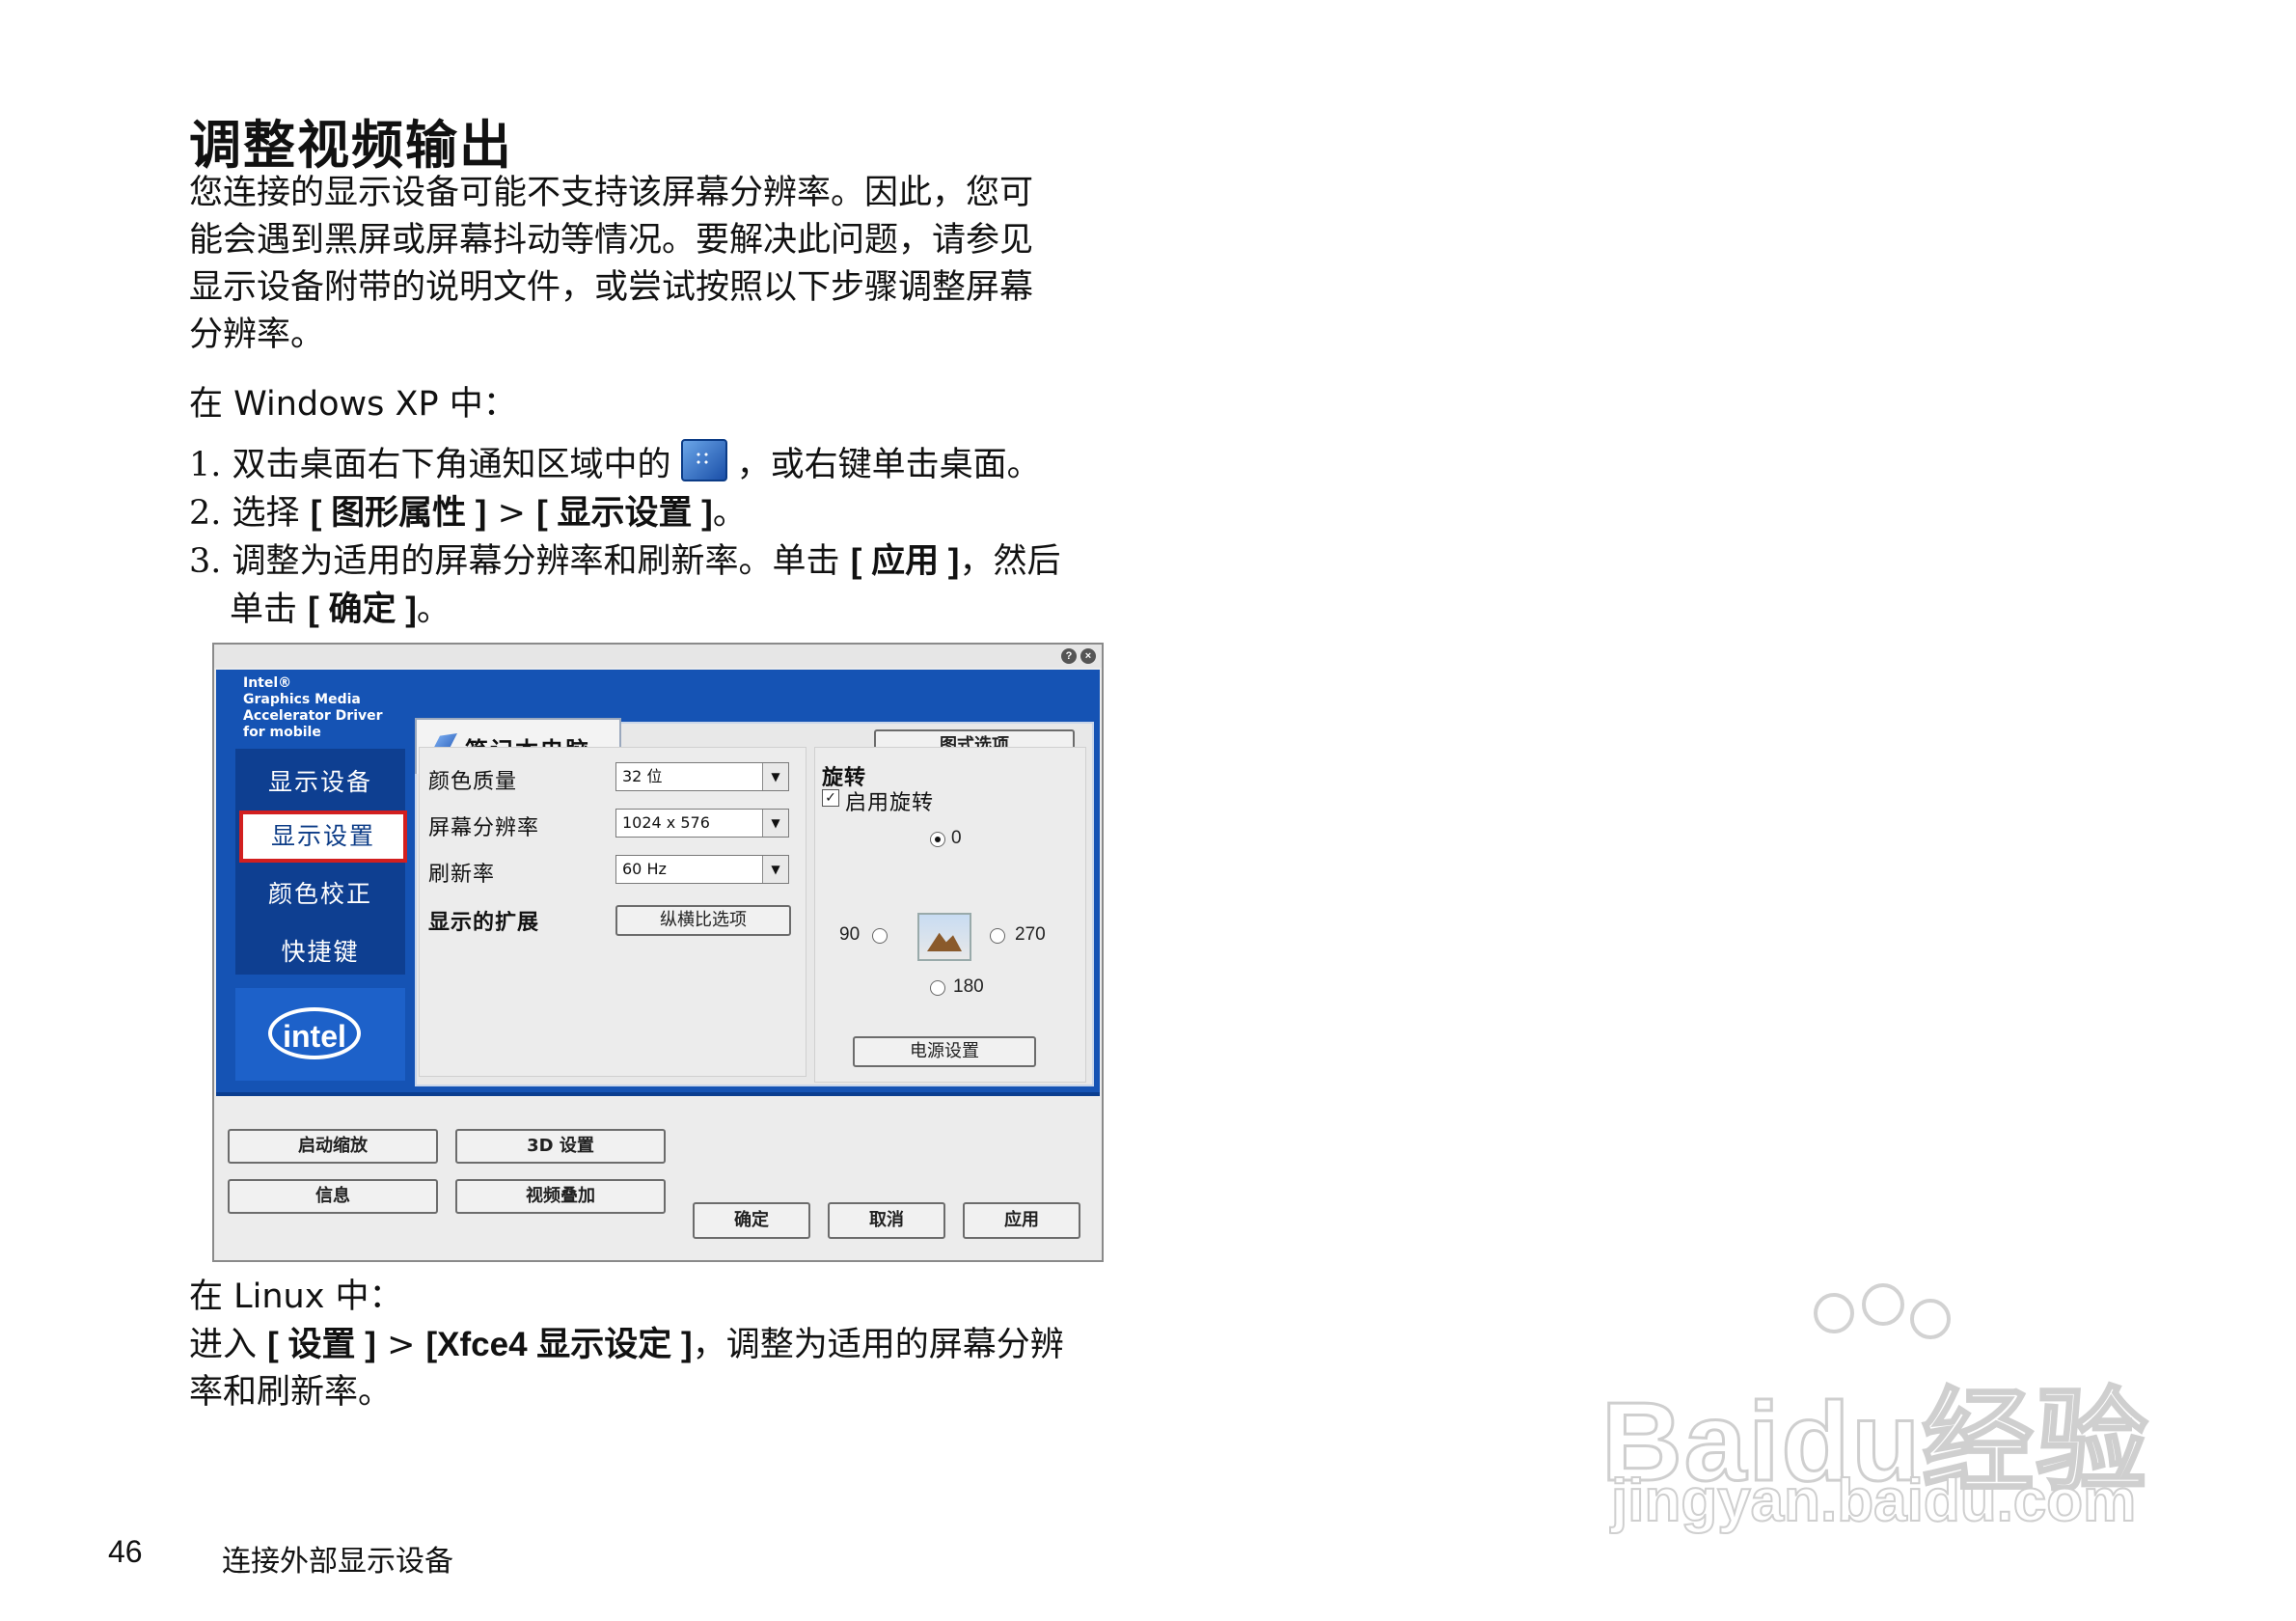  Describe the element at coordinates (223, 1345) in the screenshot. I see `linux-text: 进入` at that location.